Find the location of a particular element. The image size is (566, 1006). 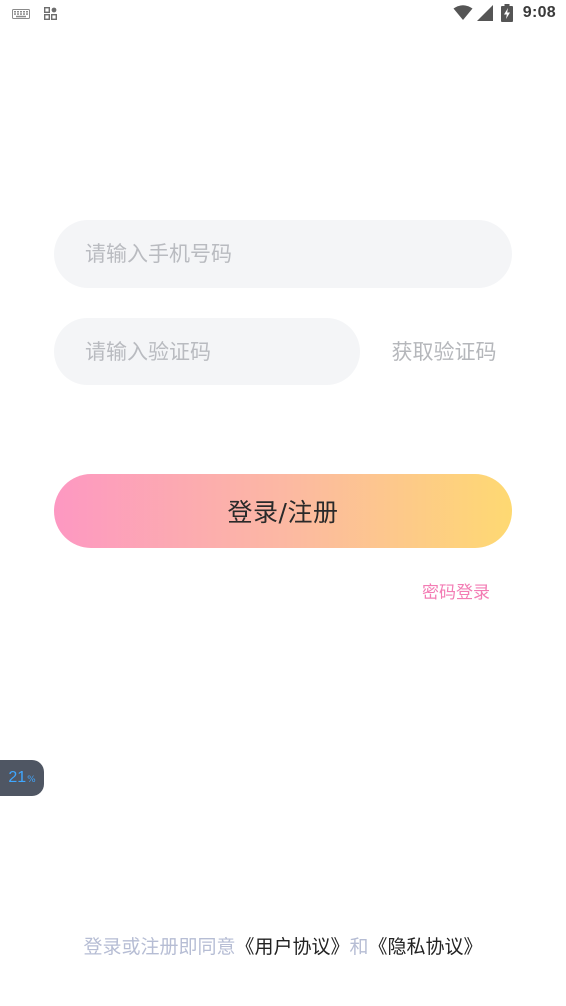

wifi-icon is located at coordinates (463, 12).